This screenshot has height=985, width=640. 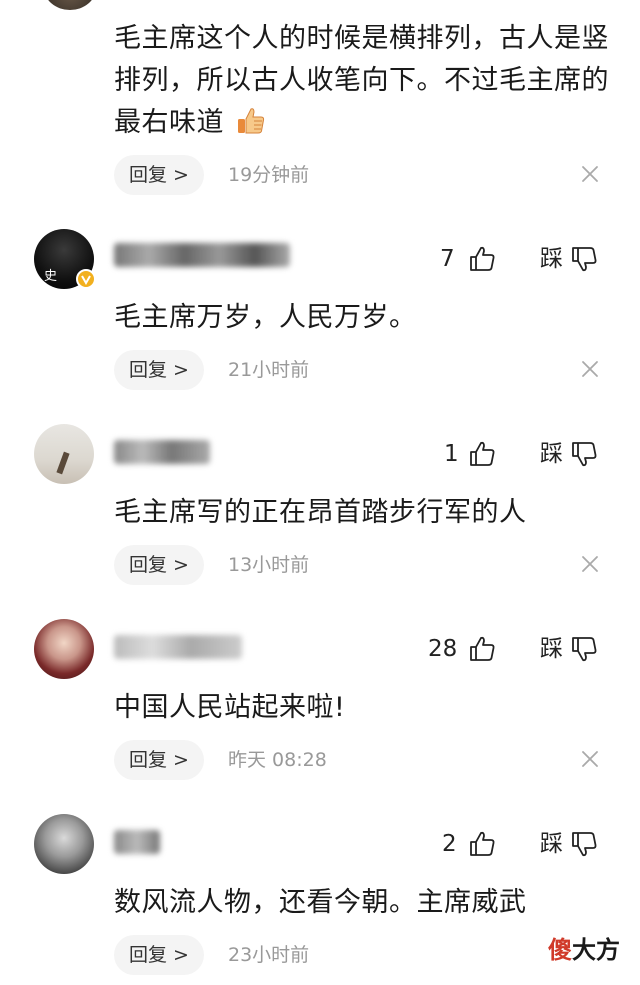 I want to click on comment-time: 昨天 08:28, so click(x=277, y=760).